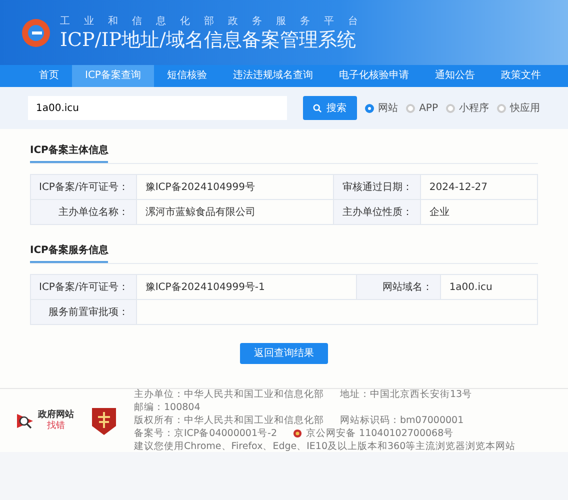 The height and width of the screenshot is (500, 568). What do you see at coordinates (157, 108) in the screenshot?
I see `search-field: 1a00.icu` at bounding box center [157, 108].